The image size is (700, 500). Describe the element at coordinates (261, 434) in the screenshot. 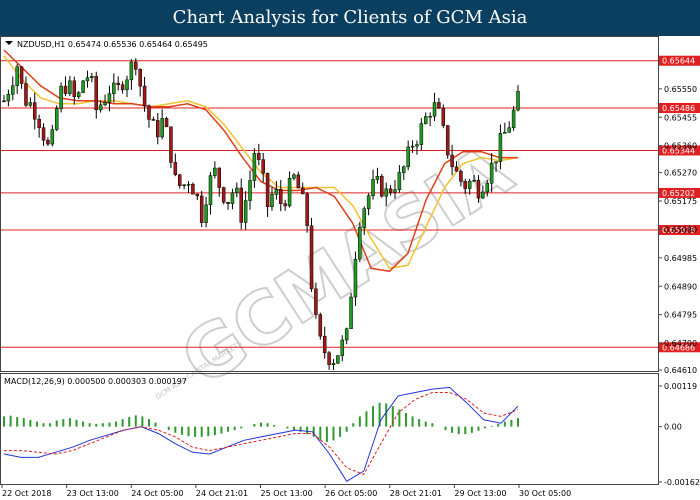

I see `macd-indicator` at that location.